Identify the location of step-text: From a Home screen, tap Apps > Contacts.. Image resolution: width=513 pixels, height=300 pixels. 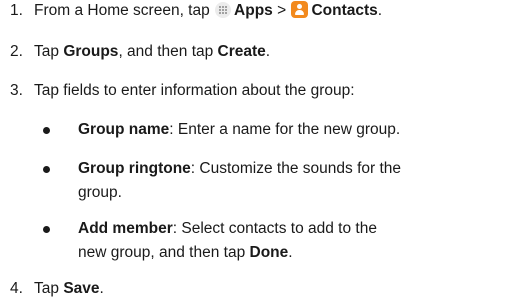
(208, 11).